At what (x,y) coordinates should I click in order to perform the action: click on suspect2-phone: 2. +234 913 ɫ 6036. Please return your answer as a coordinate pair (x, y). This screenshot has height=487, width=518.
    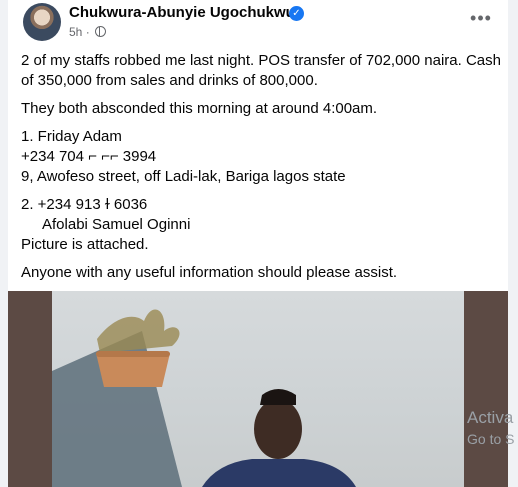
    Looking at the image, I should click on (84, 204).